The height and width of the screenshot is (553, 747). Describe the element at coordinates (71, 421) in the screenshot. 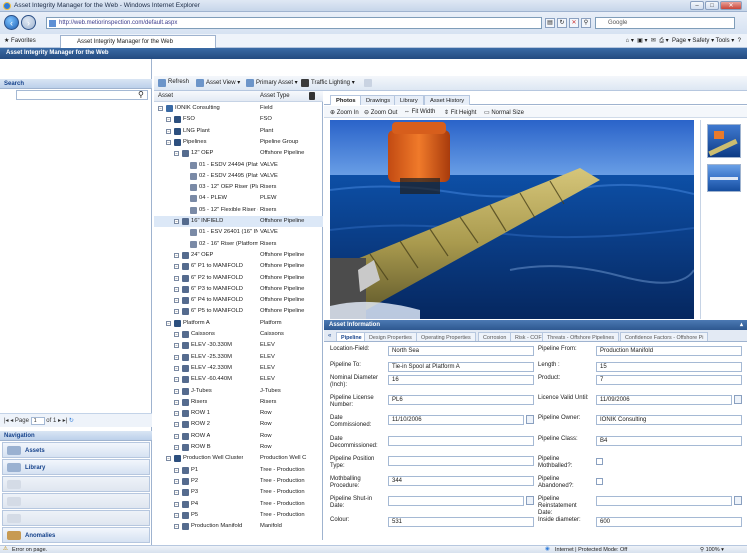

I see `refresh-list-icon: ↻` at that location.